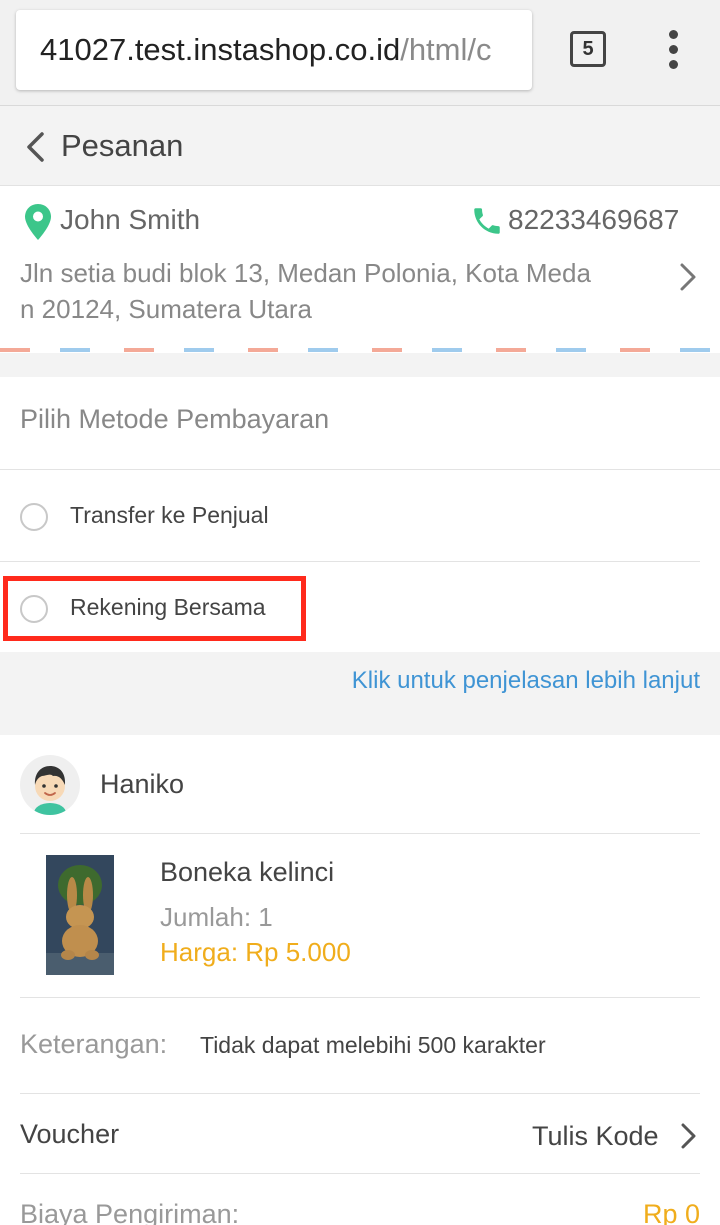  I want to click on product-image, so click(80, 915).